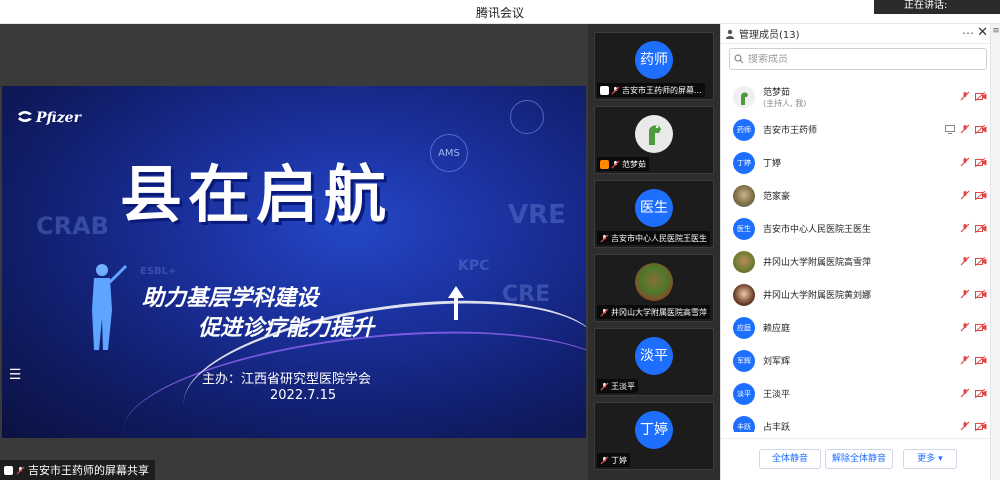 The height and width of the screenshot is (480, 1000). I want to click on unmute-all-button: 解除全体静音, so click(859, 459).